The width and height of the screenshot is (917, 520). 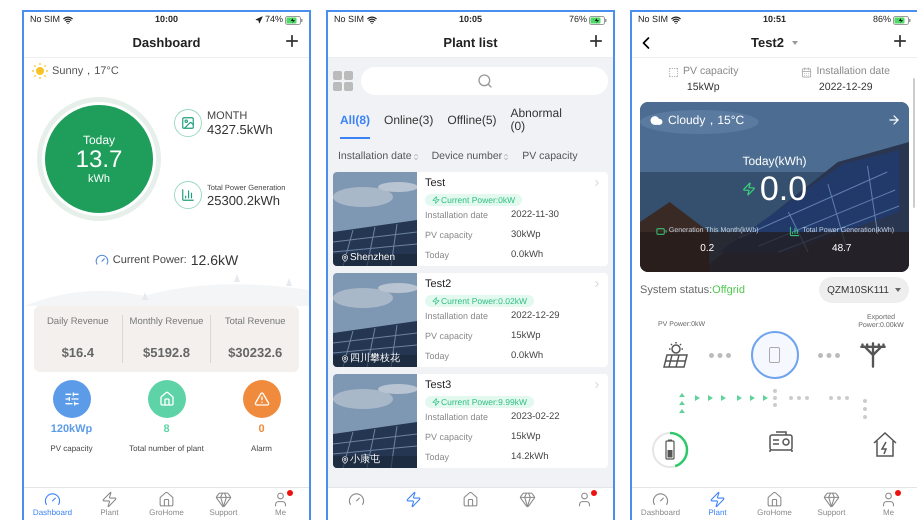 I want to click on wifi-icon, so click(x=372, y=20).